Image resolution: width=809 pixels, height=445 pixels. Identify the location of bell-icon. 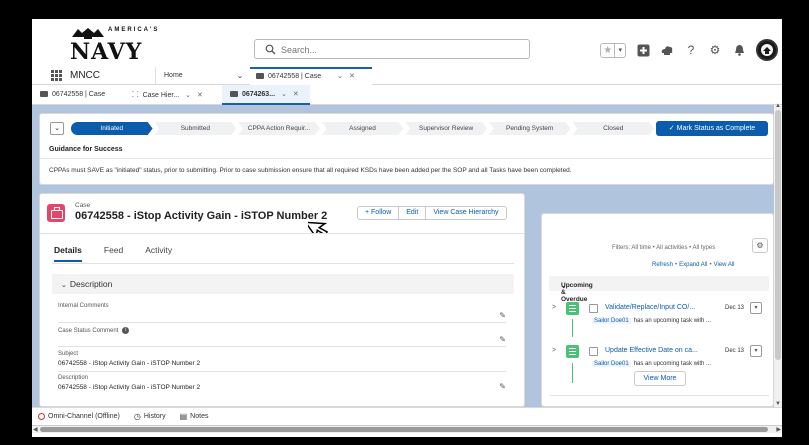
(739, 50).